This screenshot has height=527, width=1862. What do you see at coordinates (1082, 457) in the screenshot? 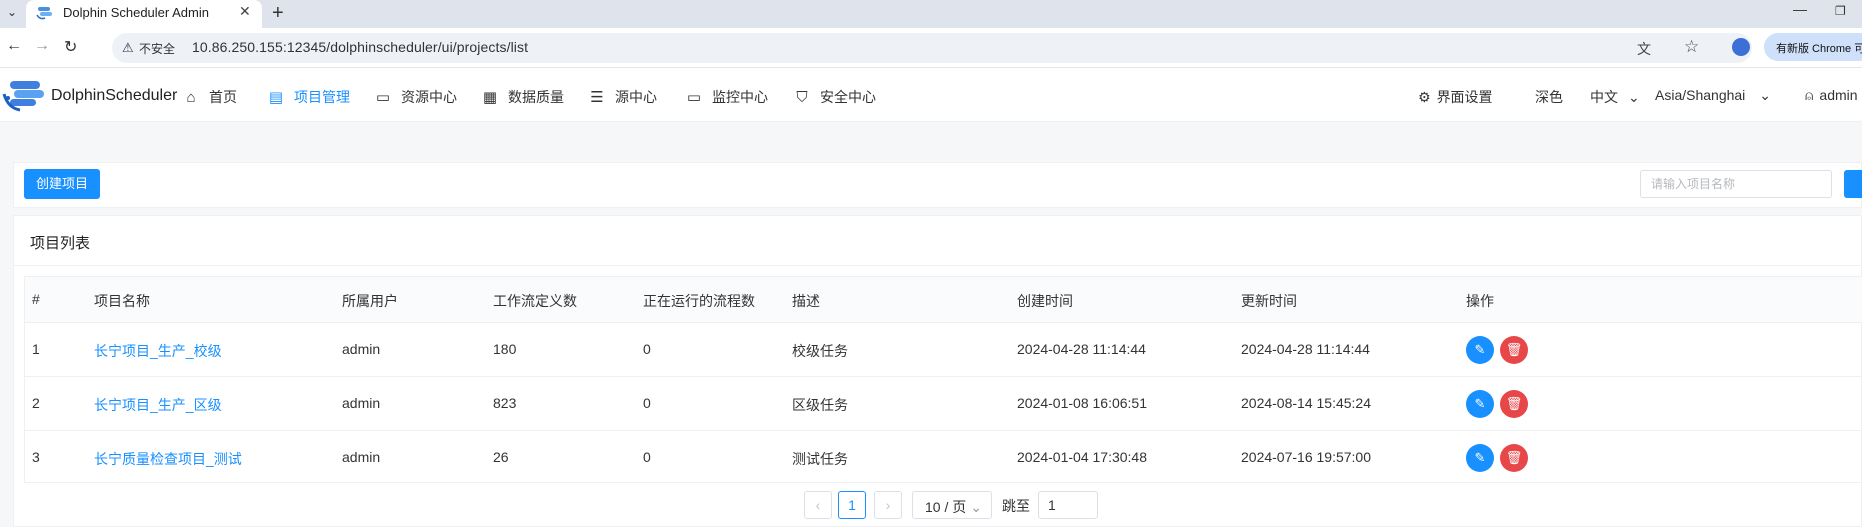
I see `row-created-time: 2024-01-04 17:30:48` at bounding box center [1082, 457].